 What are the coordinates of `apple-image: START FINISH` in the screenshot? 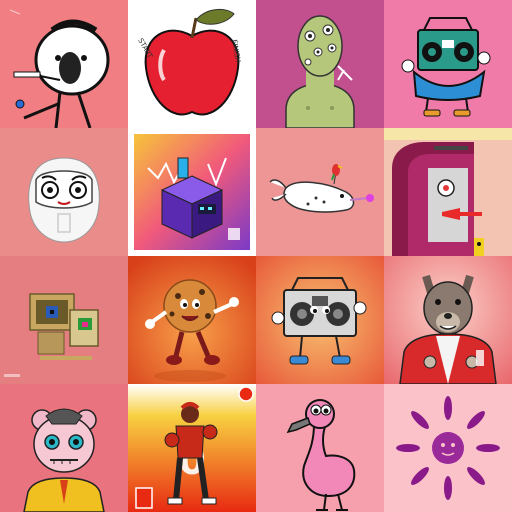 It's located at (192, 64).